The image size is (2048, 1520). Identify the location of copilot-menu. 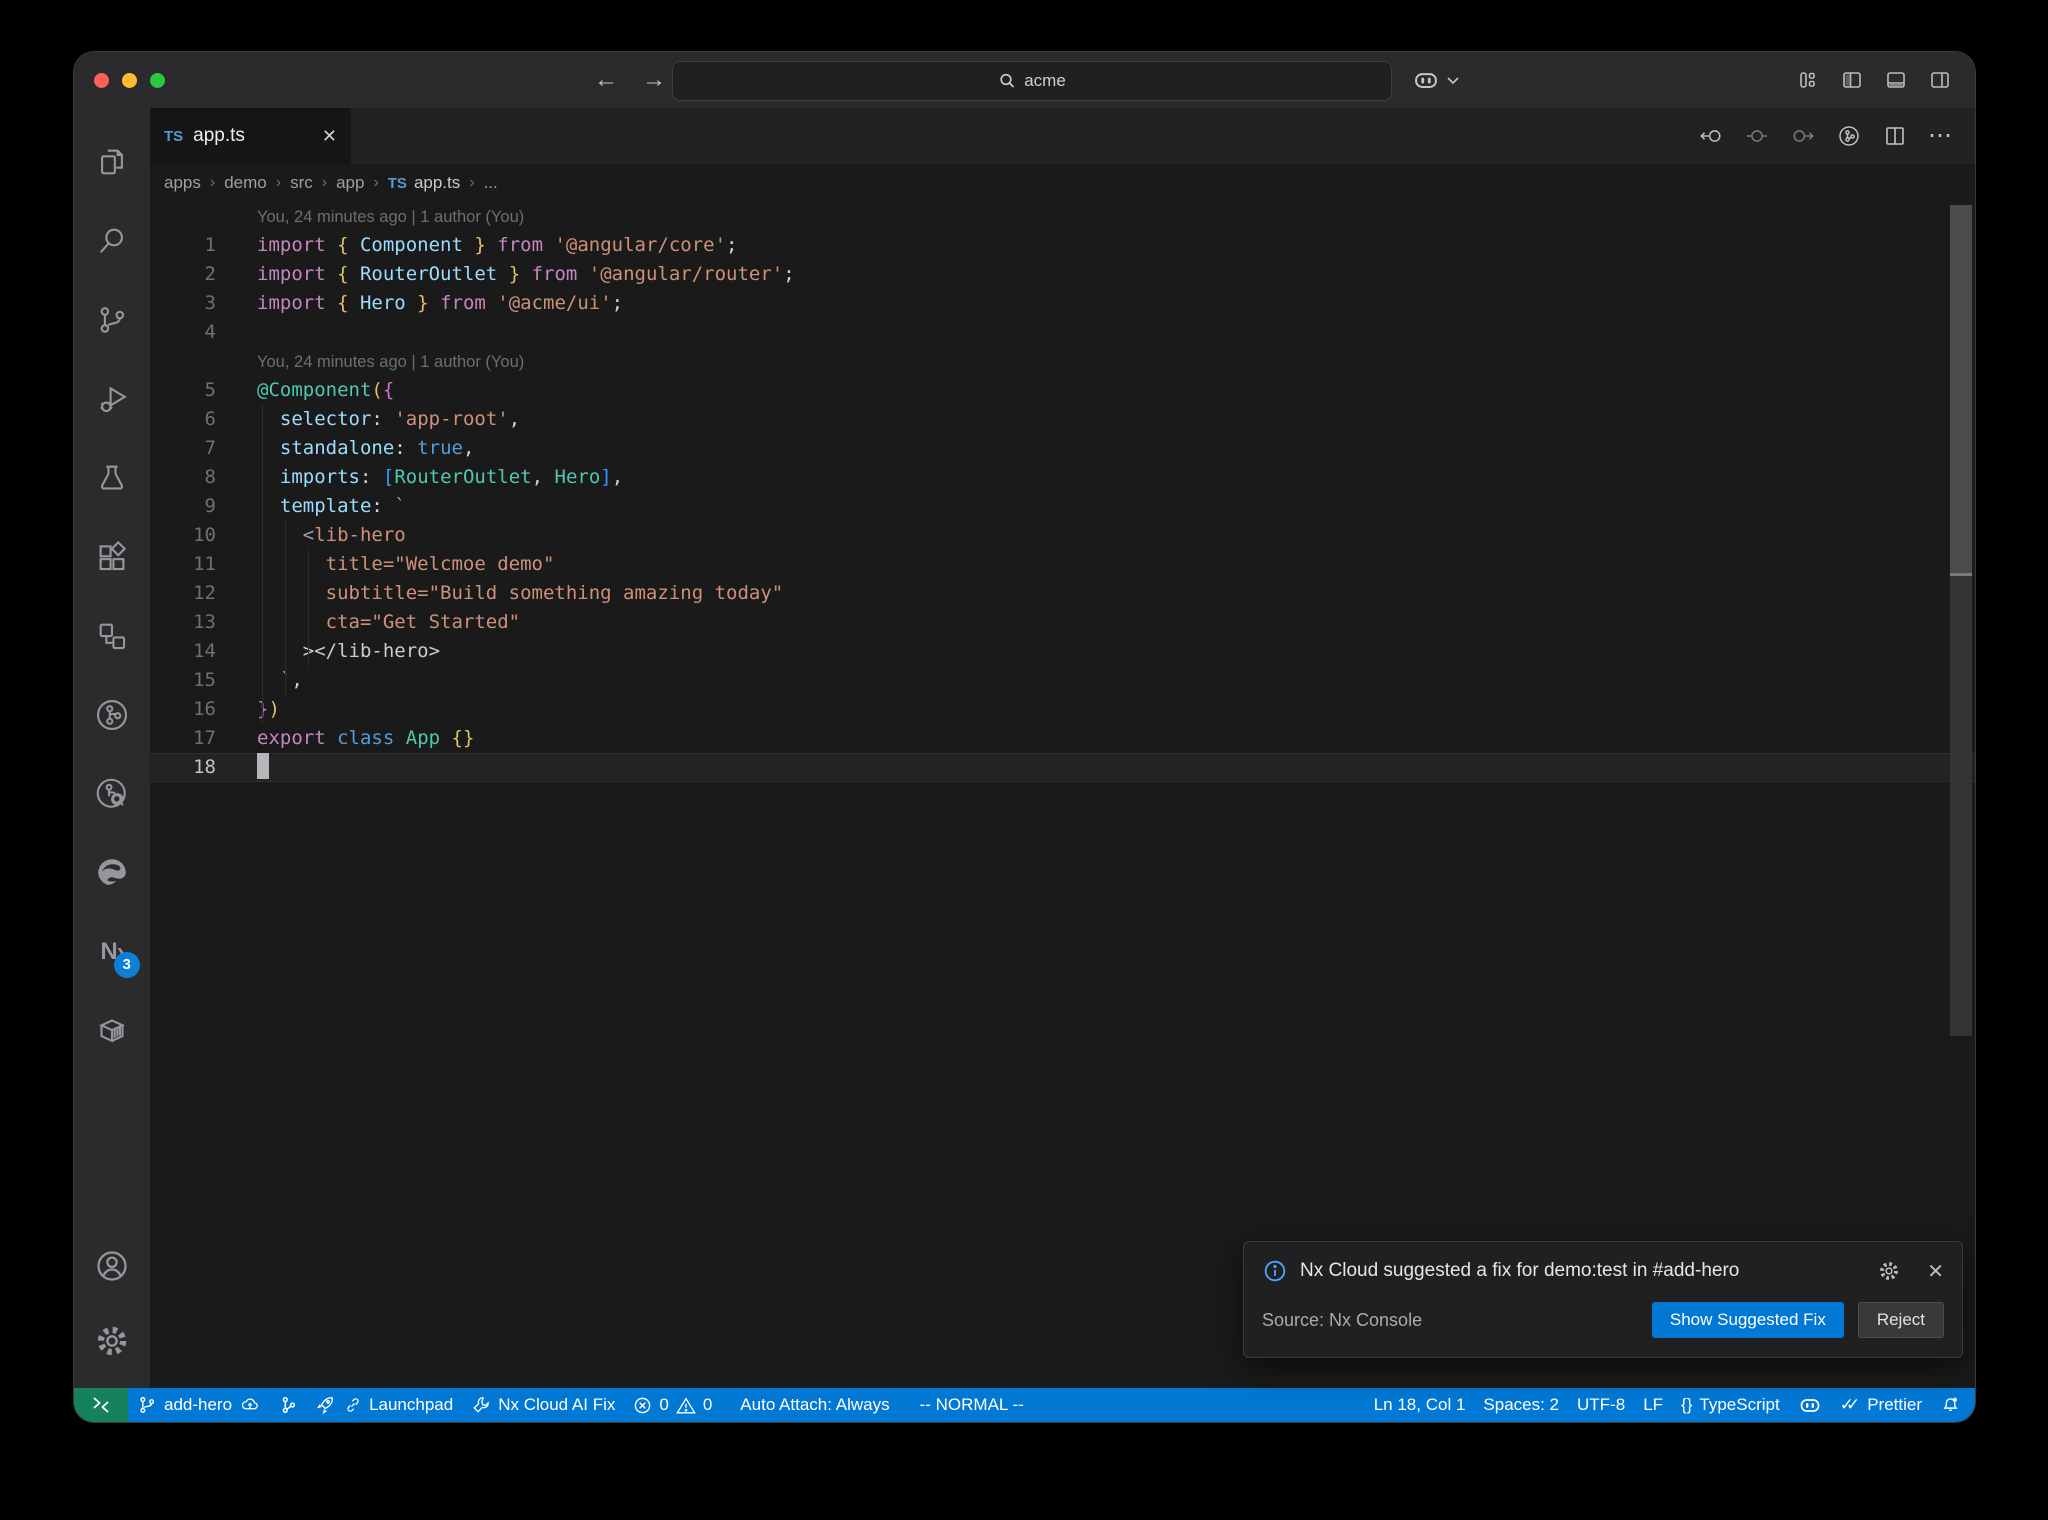
(1436, 80).